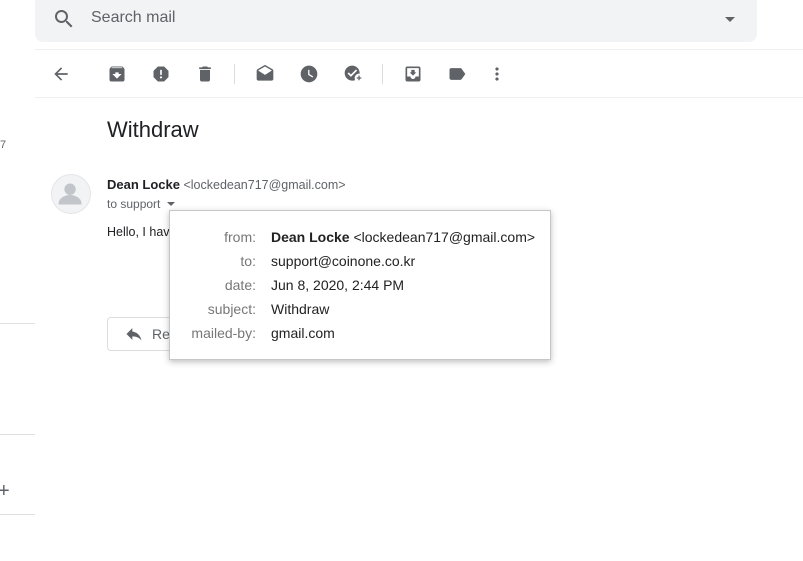 The height and width of the screenshot is (561, 803). I want to click on email-subject: Withdraw, so click(153, 129).